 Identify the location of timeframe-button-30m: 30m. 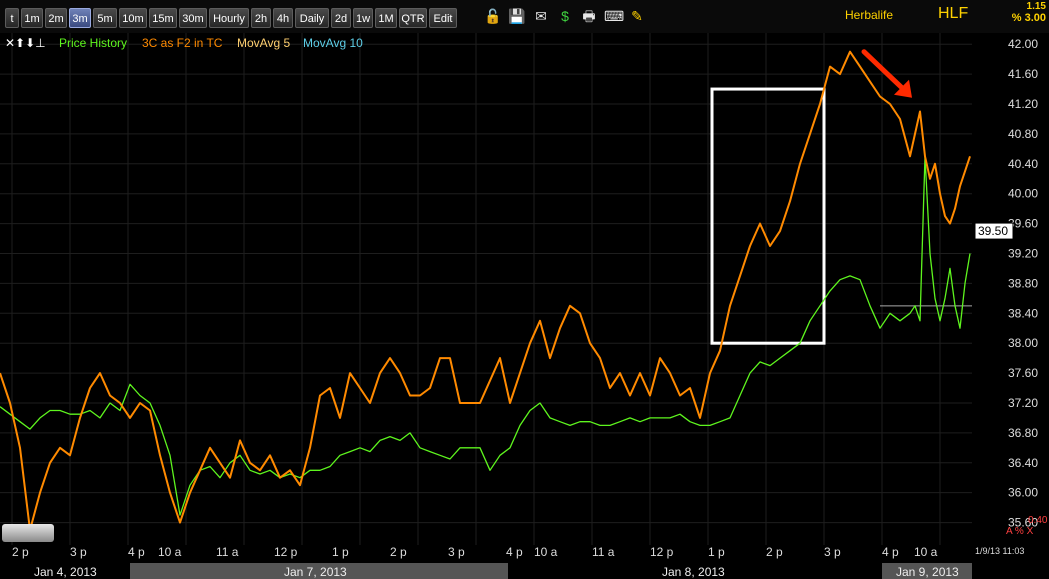
(193, 18).